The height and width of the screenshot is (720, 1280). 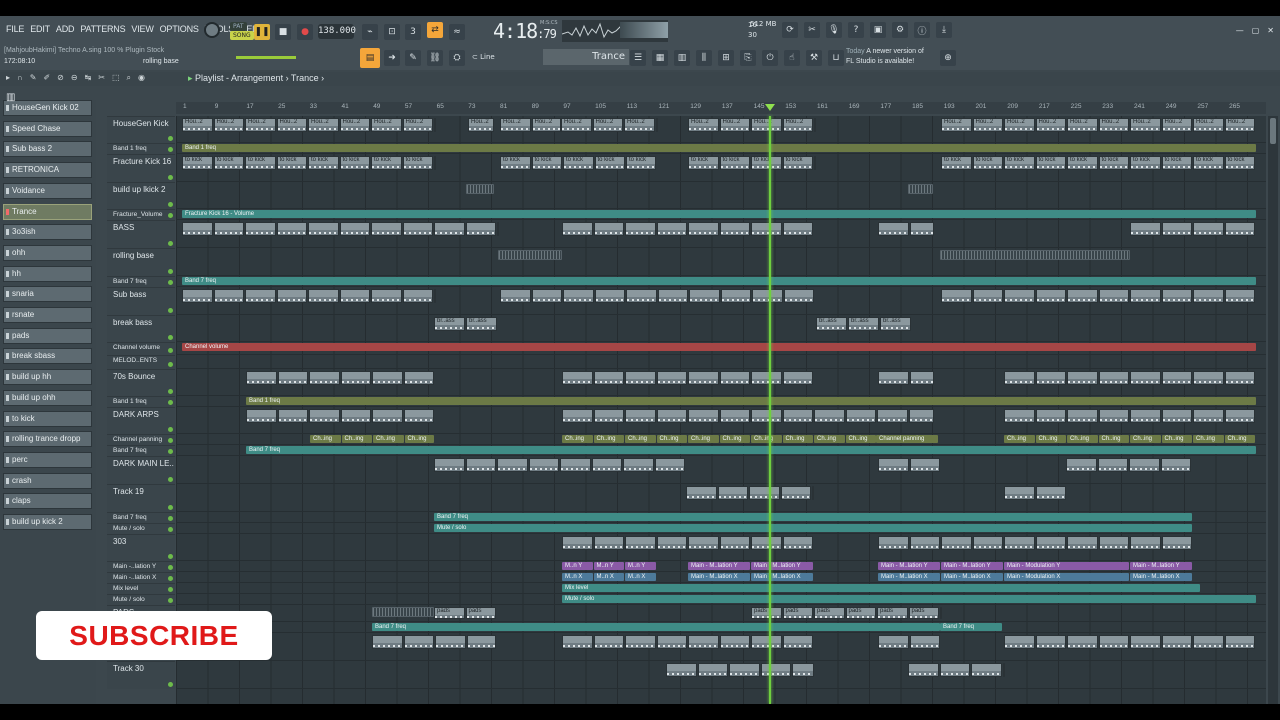 What do you see at coordinates (1066, 566) in the screenshot?
I see `automation-clip: Main - Modulation Y` at bounding box center [1066, 566].